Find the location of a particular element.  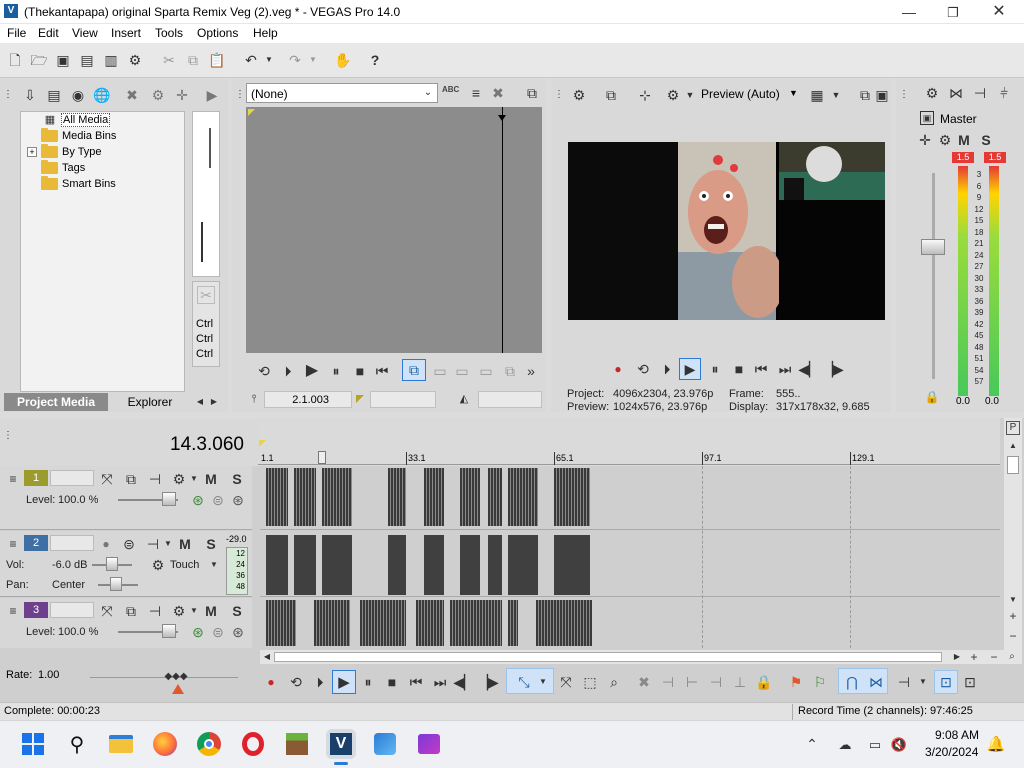

collapse-icon: ≡ is located at coordinates (13, 479).